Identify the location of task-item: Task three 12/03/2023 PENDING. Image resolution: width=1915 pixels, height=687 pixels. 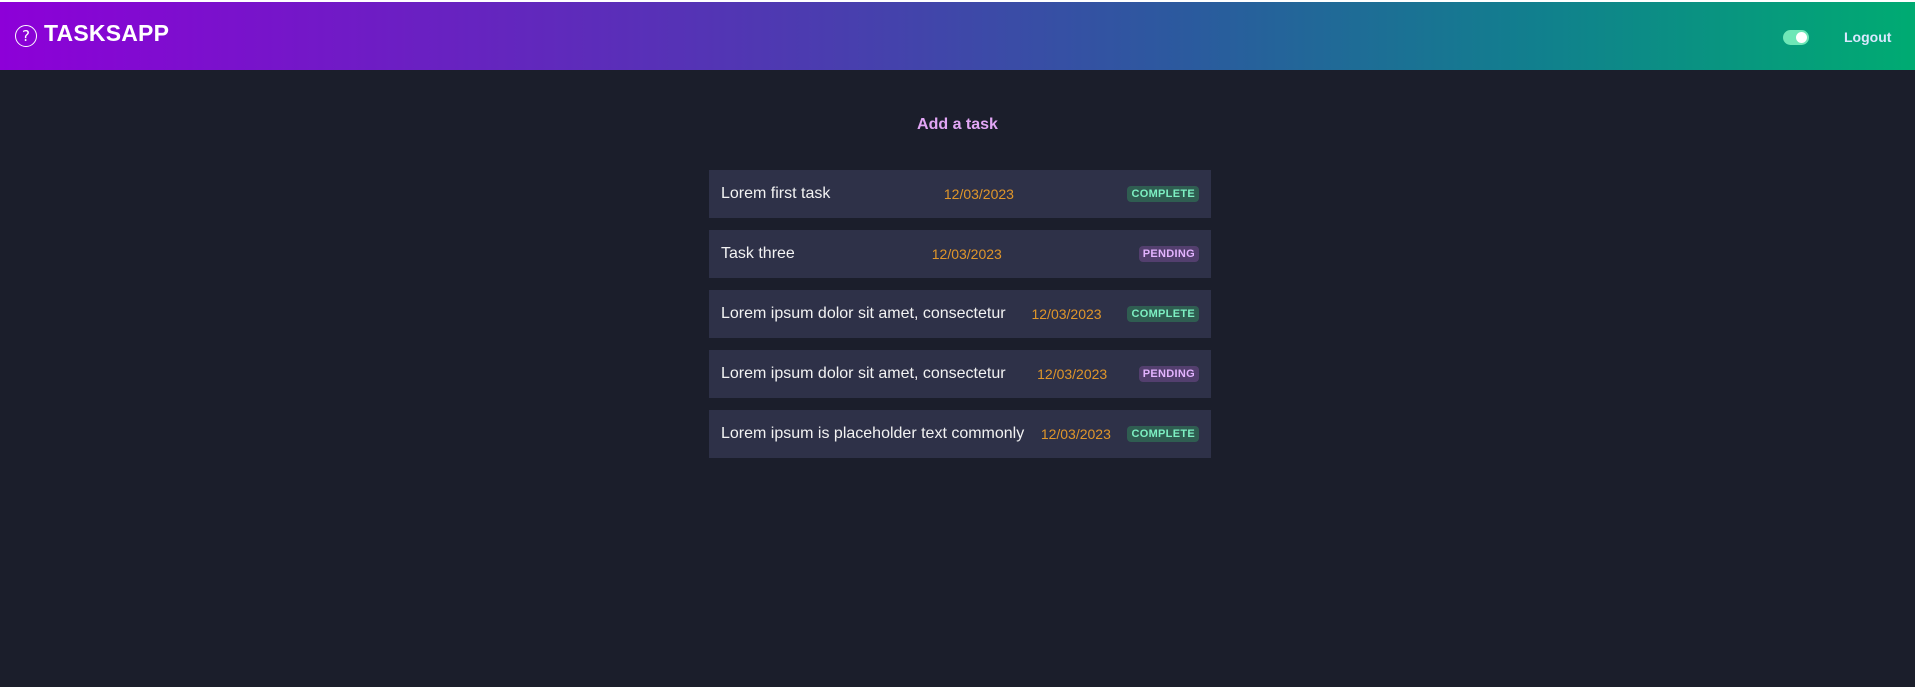
(960, 254).